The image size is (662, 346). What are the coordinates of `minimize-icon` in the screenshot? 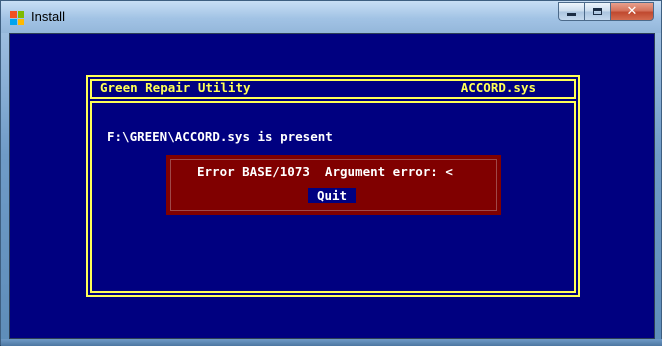 It's located at (571, 14).